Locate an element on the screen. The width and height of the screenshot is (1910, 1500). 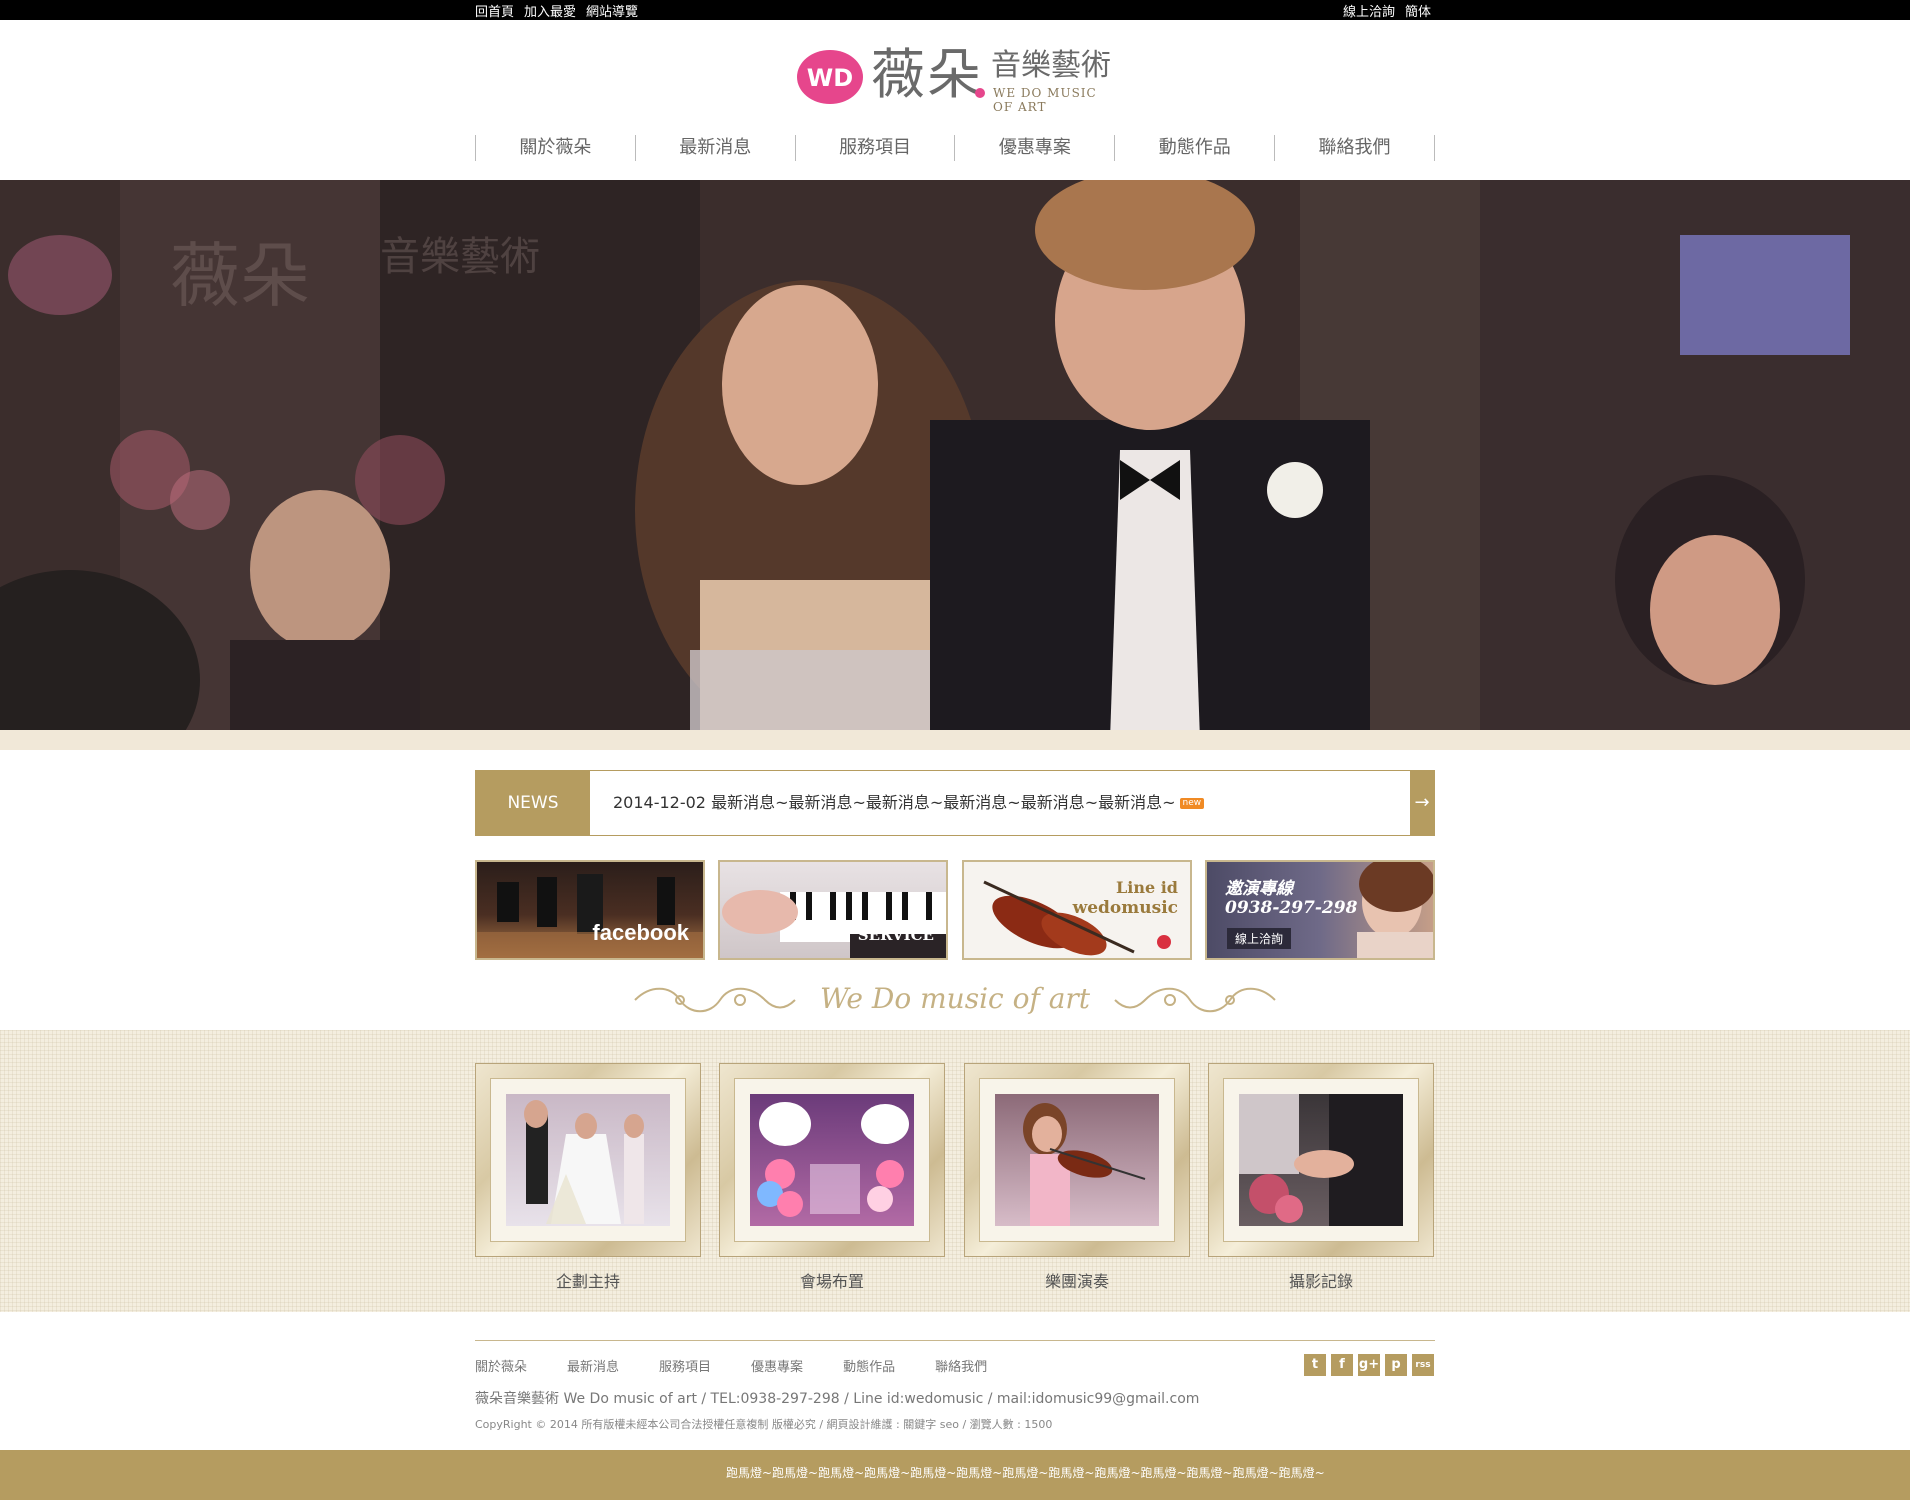
google-plus-icon: g+ is located at coordinates (1369, 1365).